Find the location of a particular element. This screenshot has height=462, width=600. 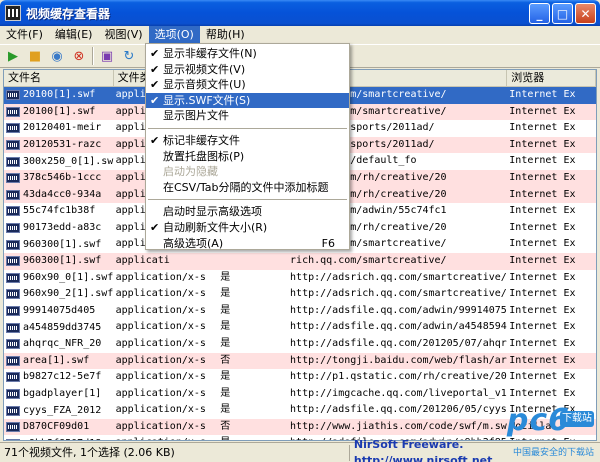

filename-text: 43da4cc0-934a is located at coordinates (62, 194).